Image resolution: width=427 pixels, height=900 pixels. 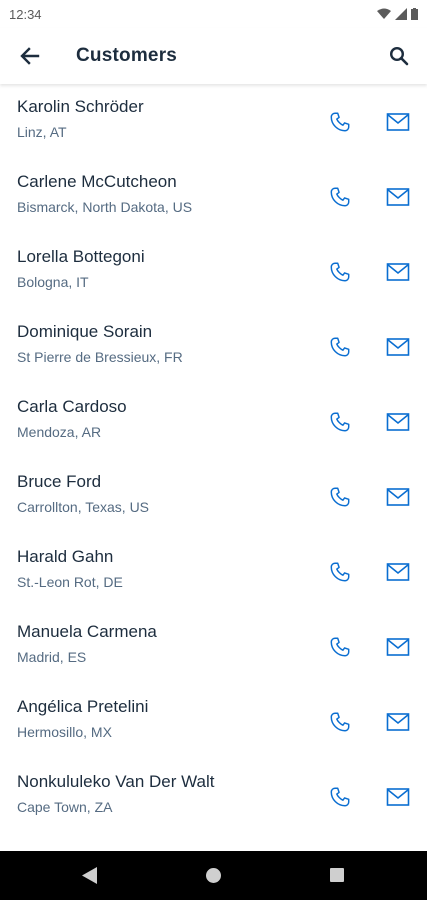 I want to click on customer-name: Dominique Sorain, so click(x=85, y=331).